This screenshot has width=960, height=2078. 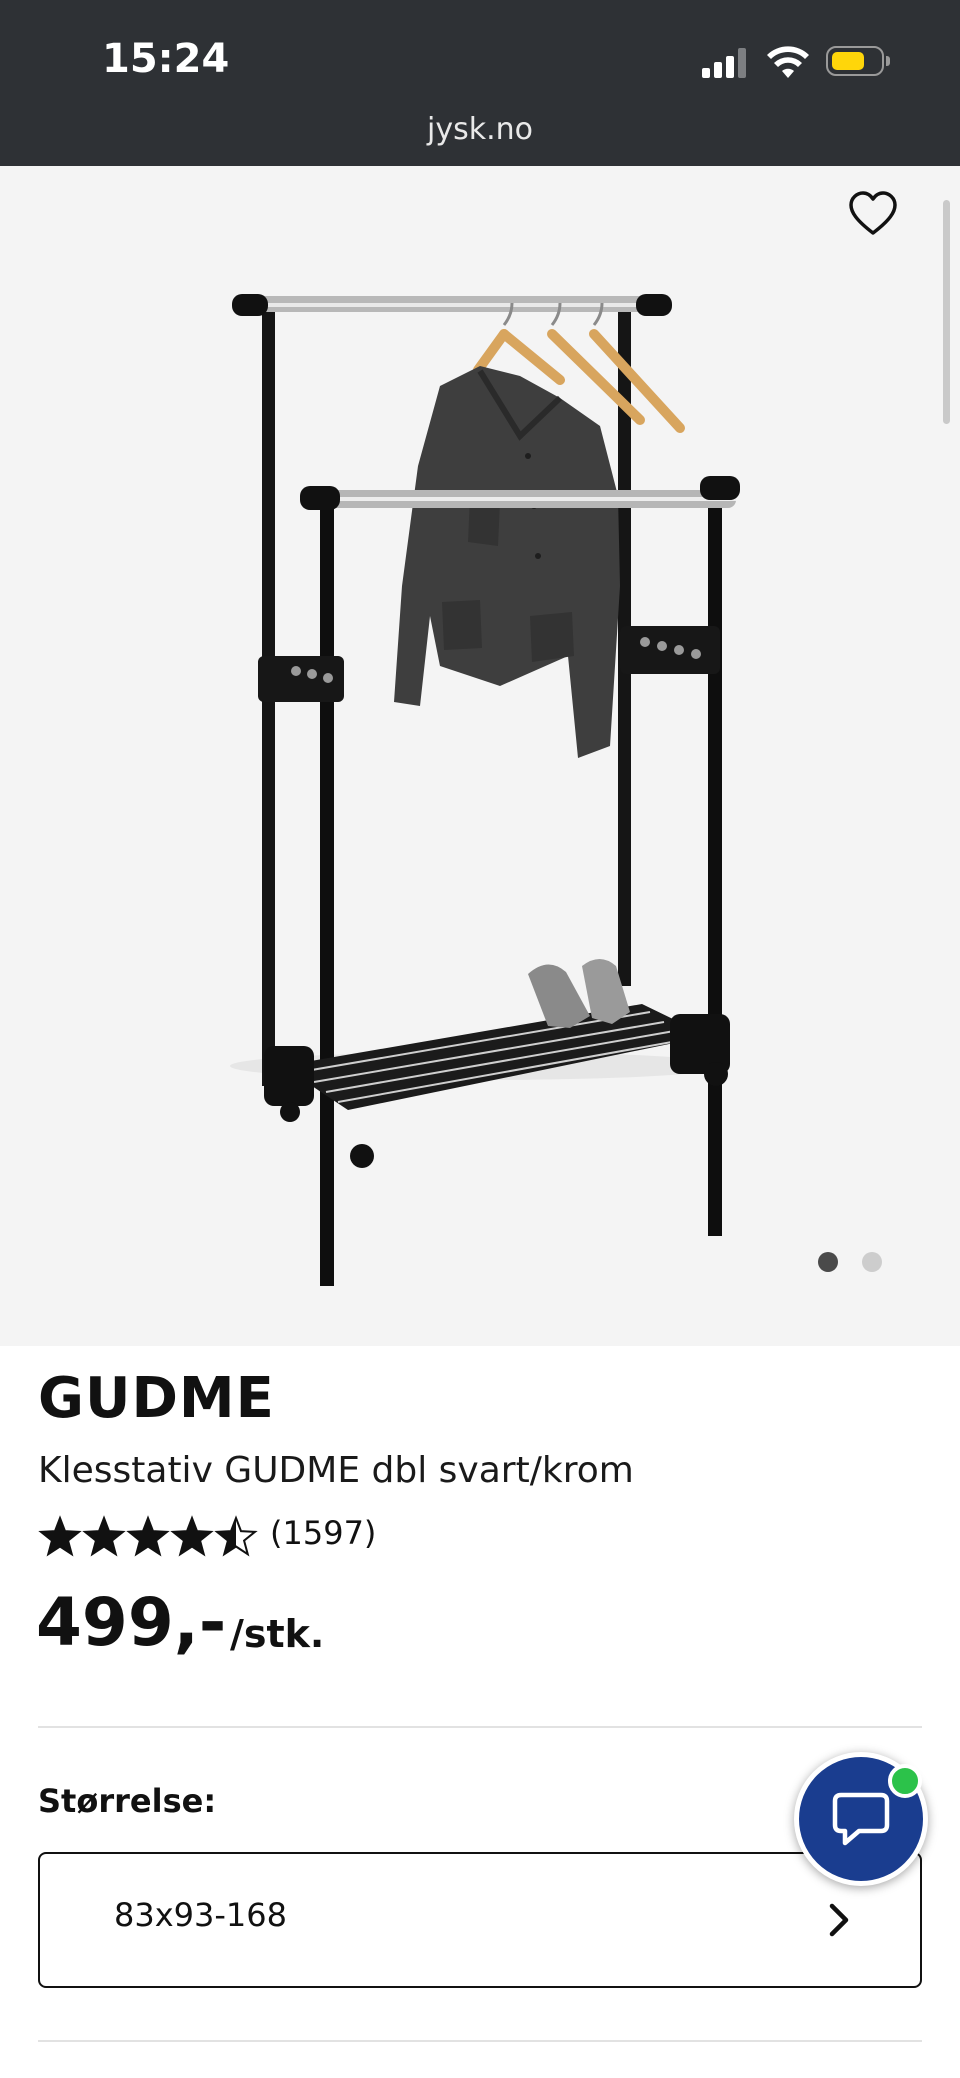 What do you see at coordinates (905, 1781) in the screenshot?
I see `online-status-dot` at bounding box center [905, 1781].